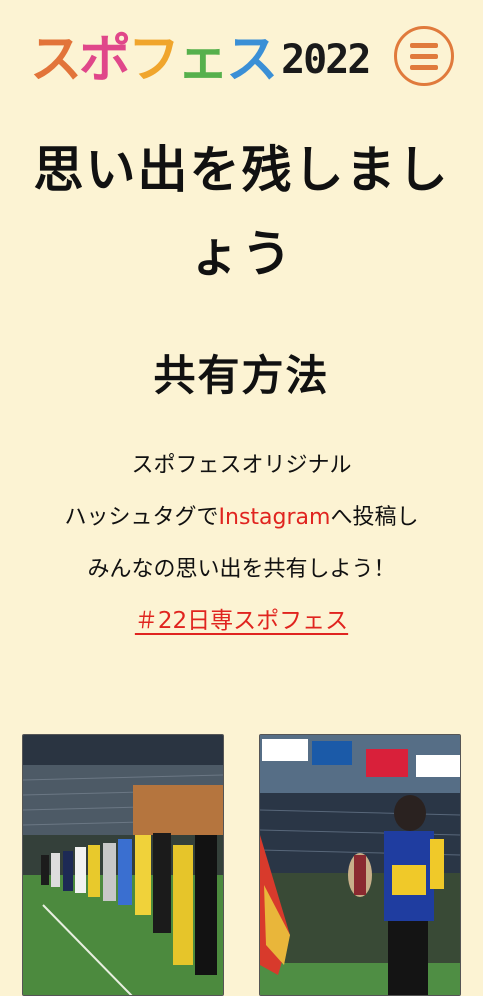 The image size is (483, 996). I want to click on instruction-text: ハッシュタグで, so click(141, 517).